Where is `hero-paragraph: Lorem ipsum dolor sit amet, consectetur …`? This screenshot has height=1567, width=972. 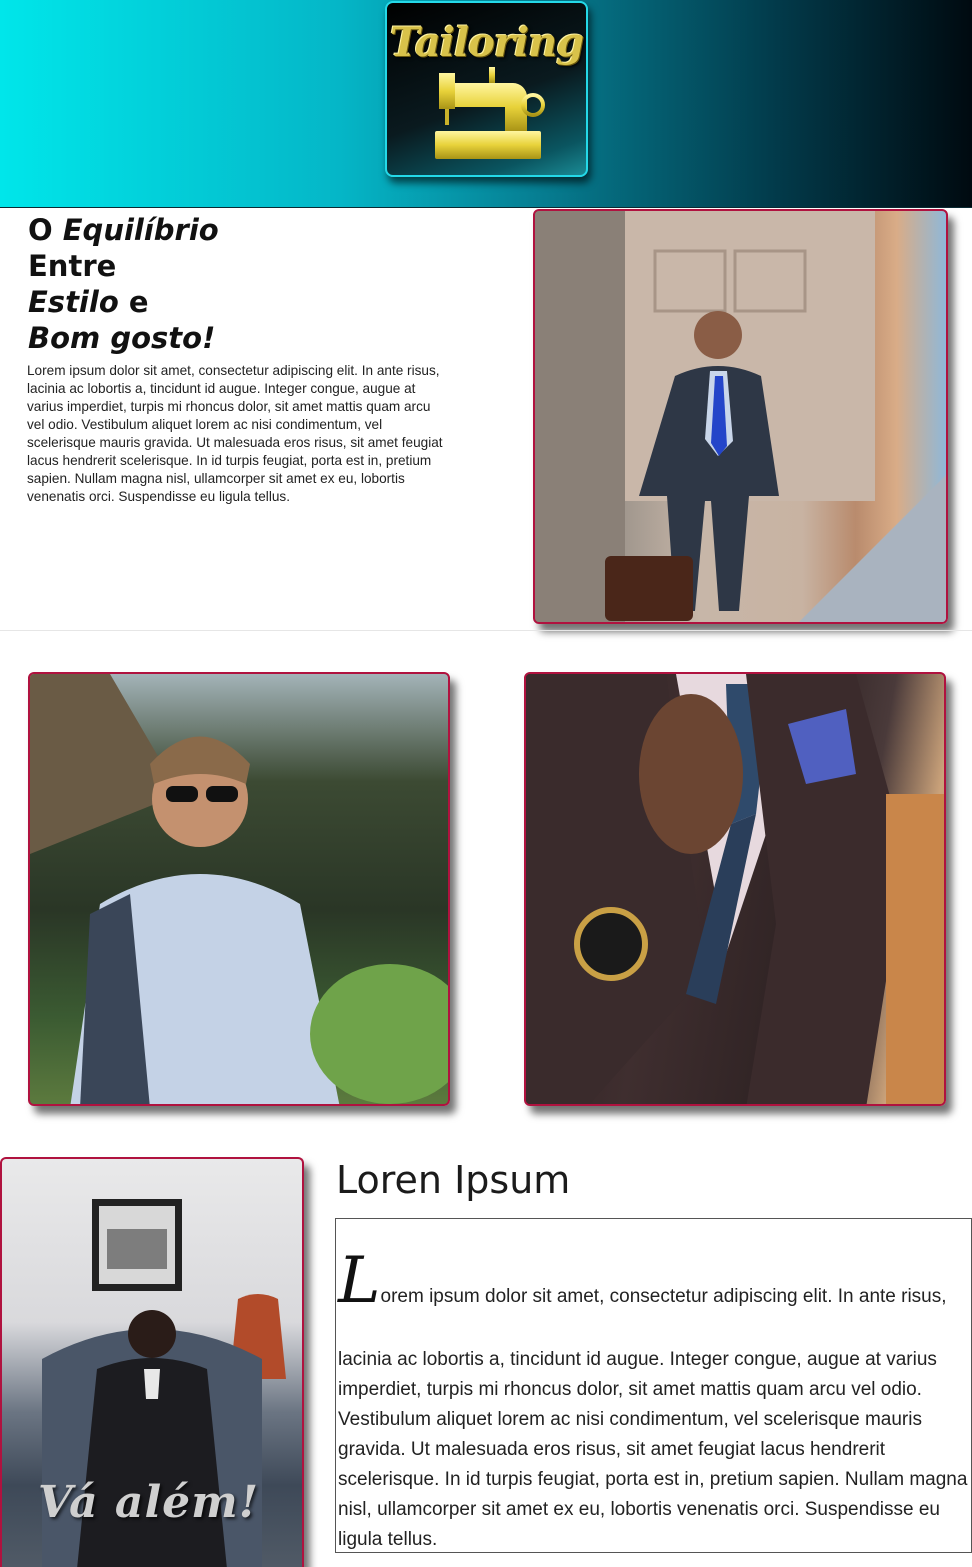
hero-paragraph: Lorem ipsum dolor sit amet, consectetur … is located at coordinates (235, 433).